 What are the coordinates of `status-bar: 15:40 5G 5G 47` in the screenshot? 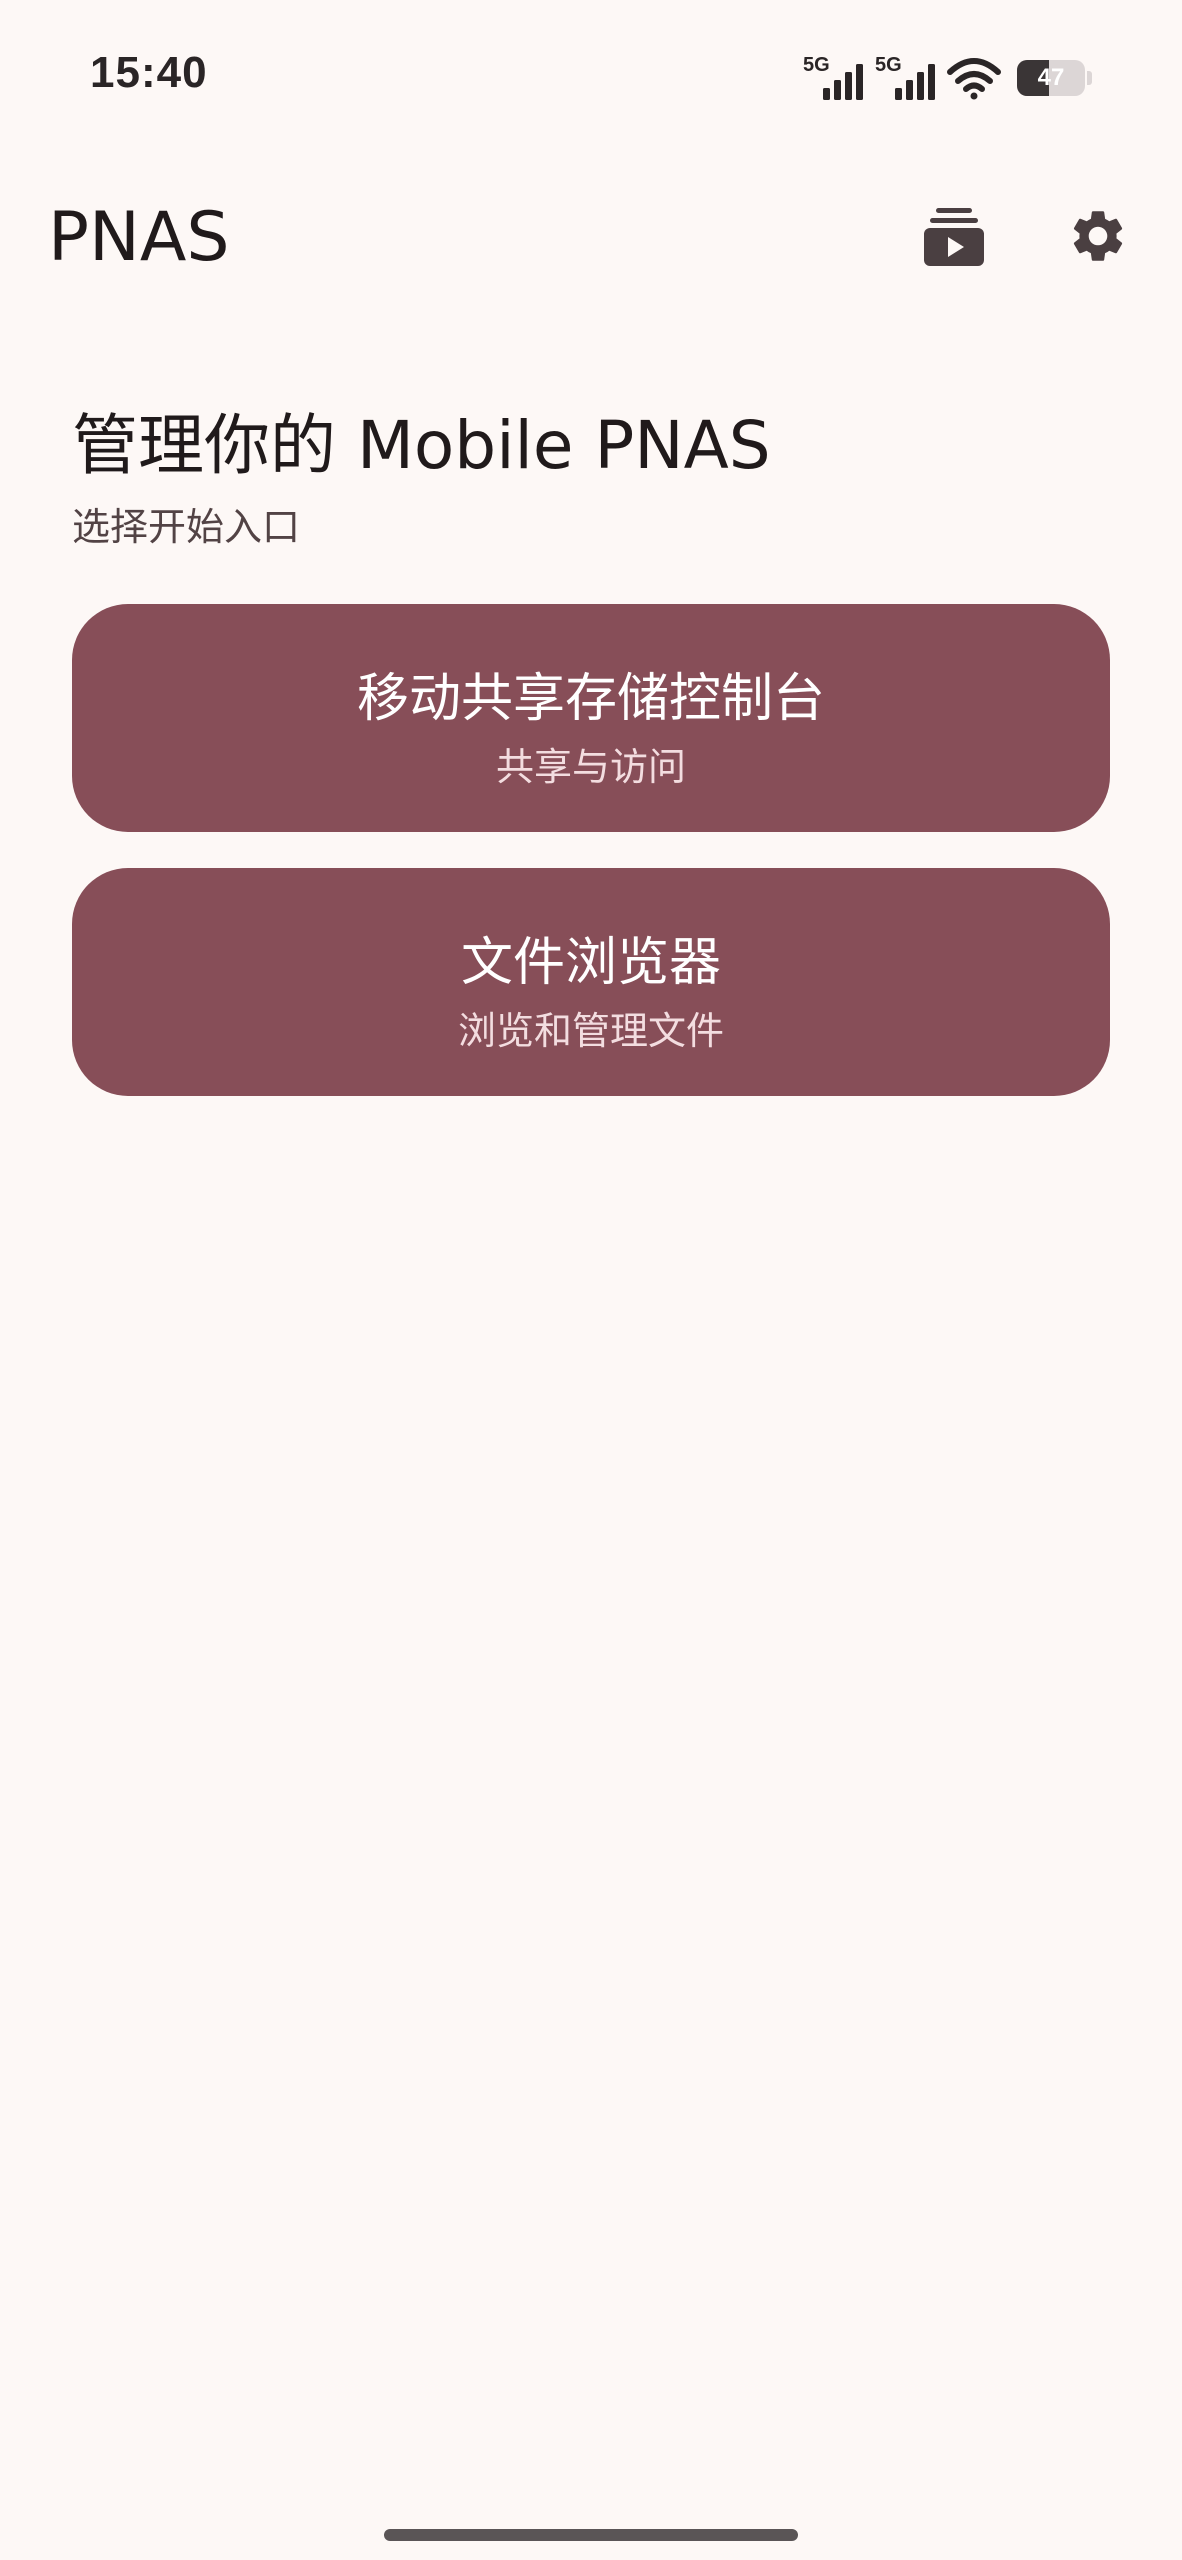 It's located at (591, 80).